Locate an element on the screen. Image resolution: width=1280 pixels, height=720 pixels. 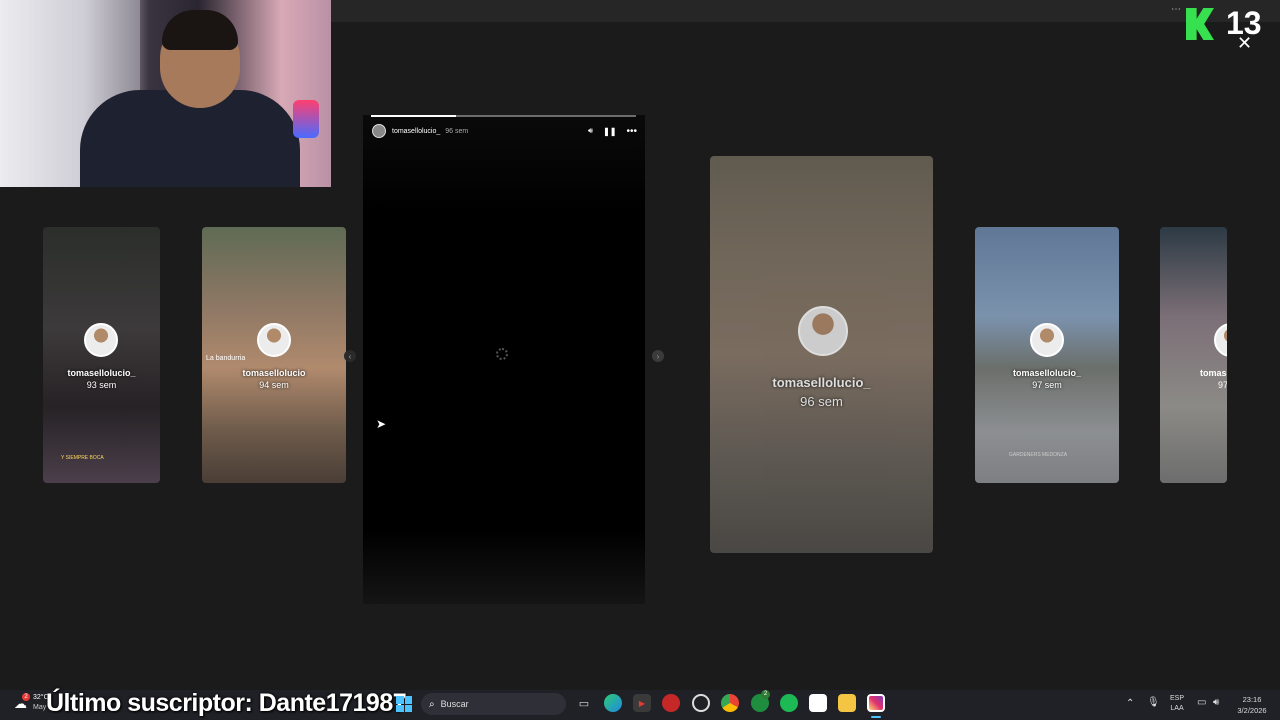
search-placeholder: Buscar is located at coordinates (454, 704).